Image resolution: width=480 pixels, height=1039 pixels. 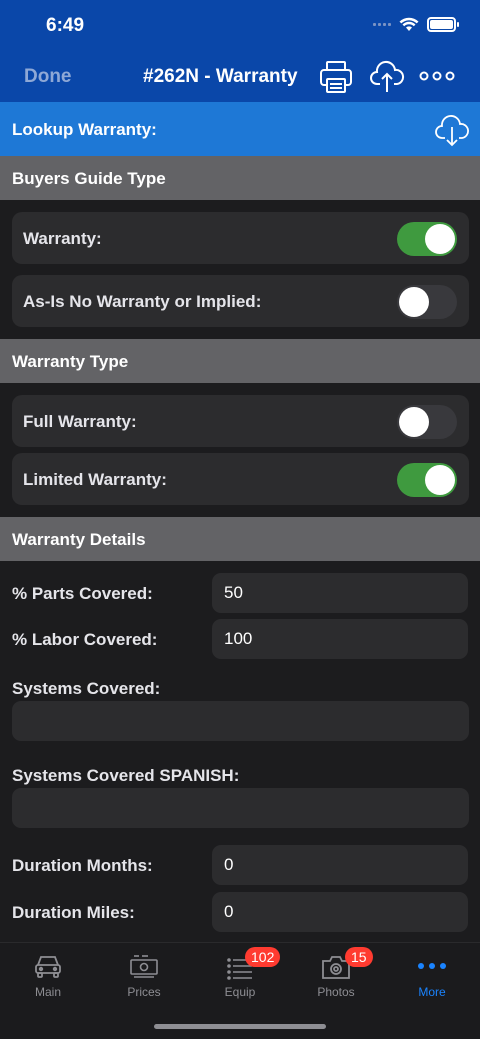 I want to click on tab-main: Main, so click(x=48, y=973).